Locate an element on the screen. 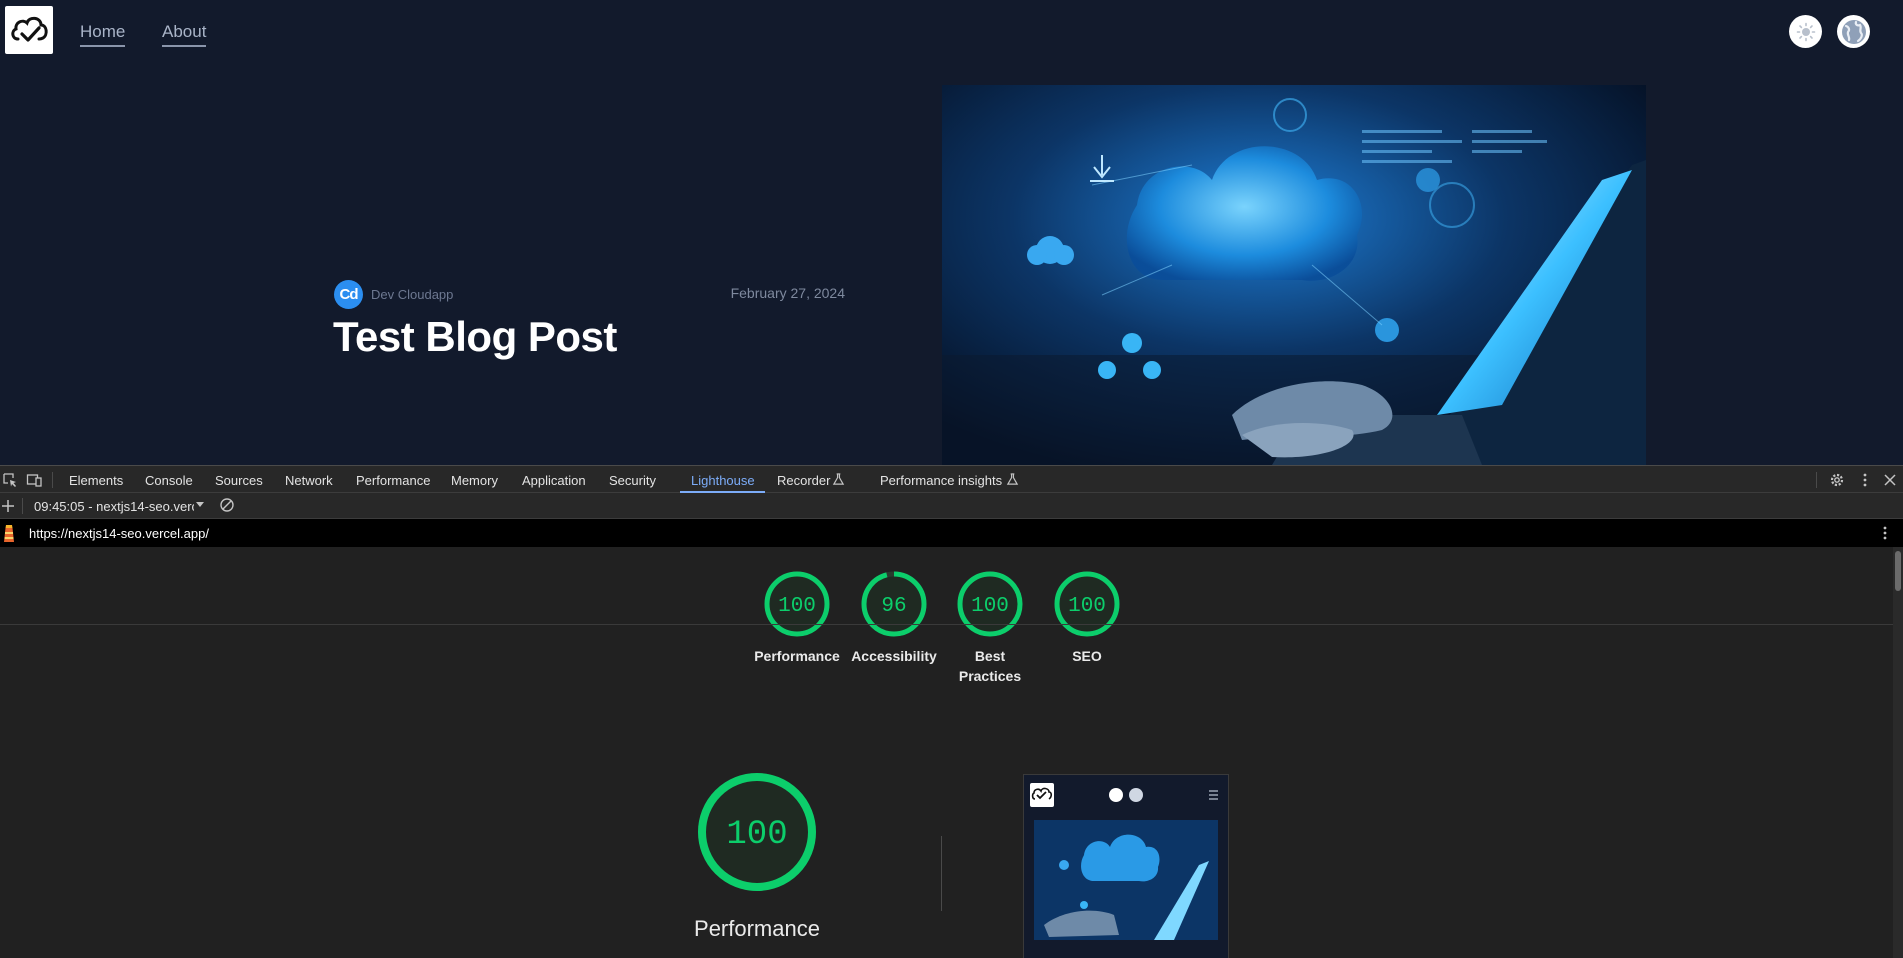 Image resolution: width=1903 pixels, height=958 pixels. plus-icon is located at coordinates (8, 506).